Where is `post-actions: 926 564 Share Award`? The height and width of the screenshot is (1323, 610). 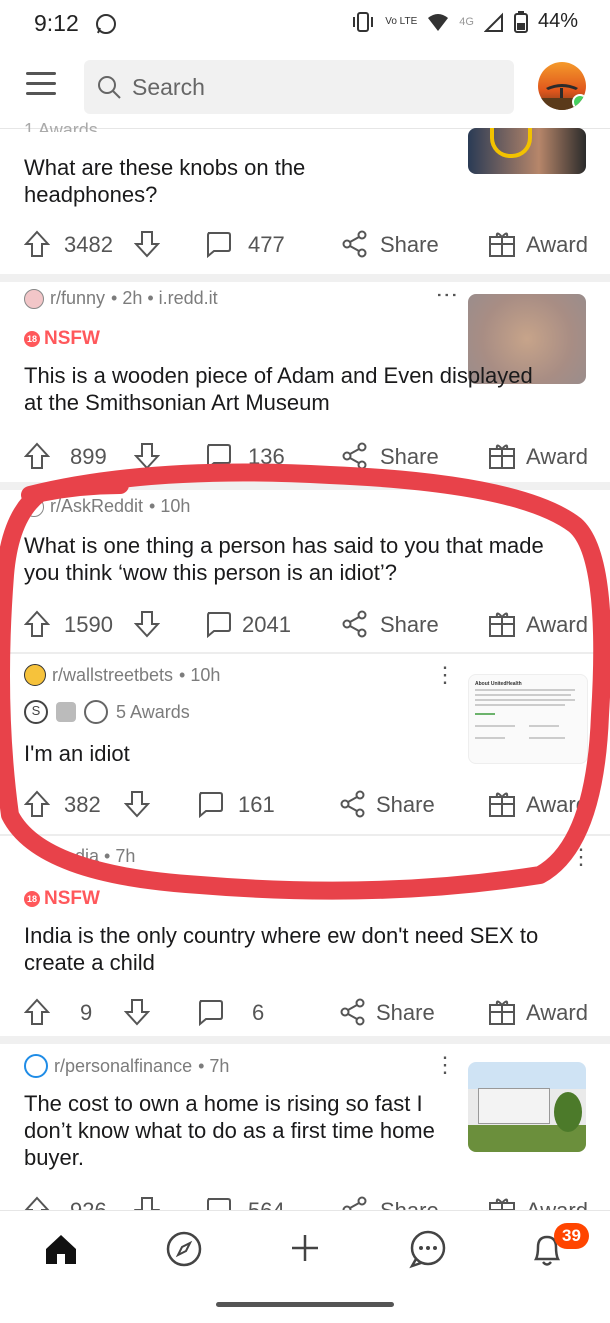
post-actions: 926 564 Share Award is located at coordinates (309, 1203).